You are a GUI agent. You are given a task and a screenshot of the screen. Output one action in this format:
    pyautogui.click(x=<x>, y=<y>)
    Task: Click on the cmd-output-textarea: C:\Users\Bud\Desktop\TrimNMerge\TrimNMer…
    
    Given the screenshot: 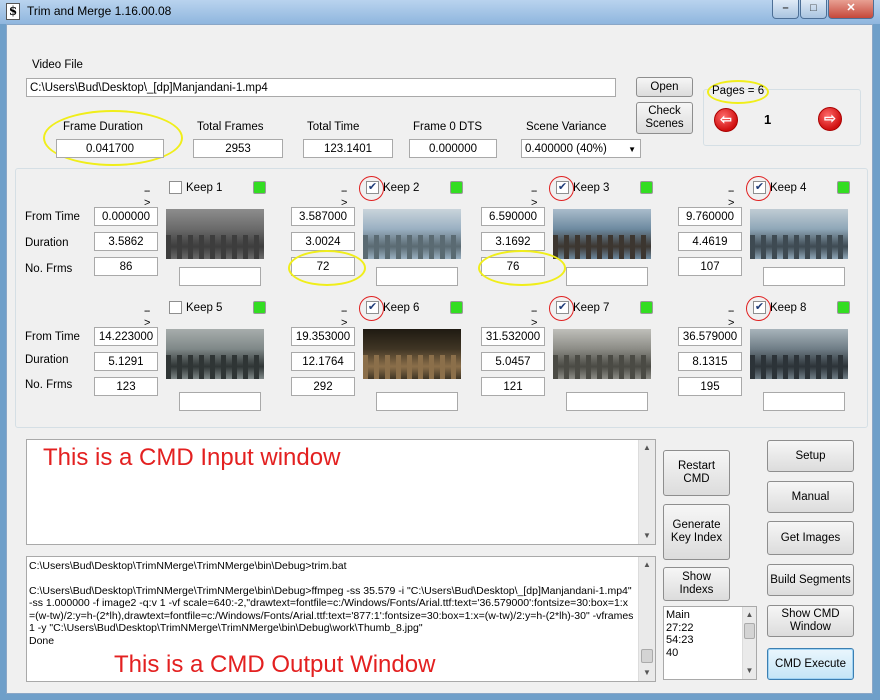 What is the action you would take?
    pyautogui.click(x=341, y=619)
    